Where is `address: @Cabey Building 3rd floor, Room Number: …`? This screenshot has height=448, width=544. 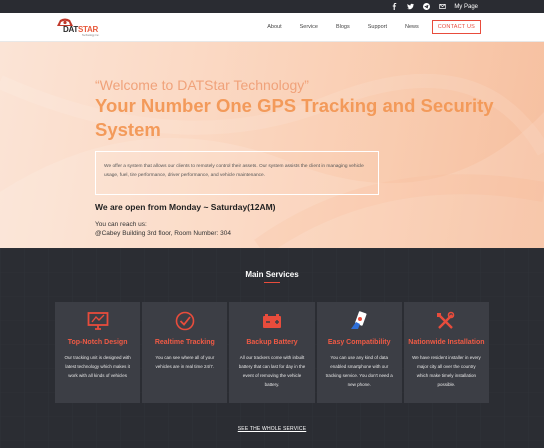
address: @Cabey Building 3rd floor, Room Number: … is located at coordinates (163, 233).